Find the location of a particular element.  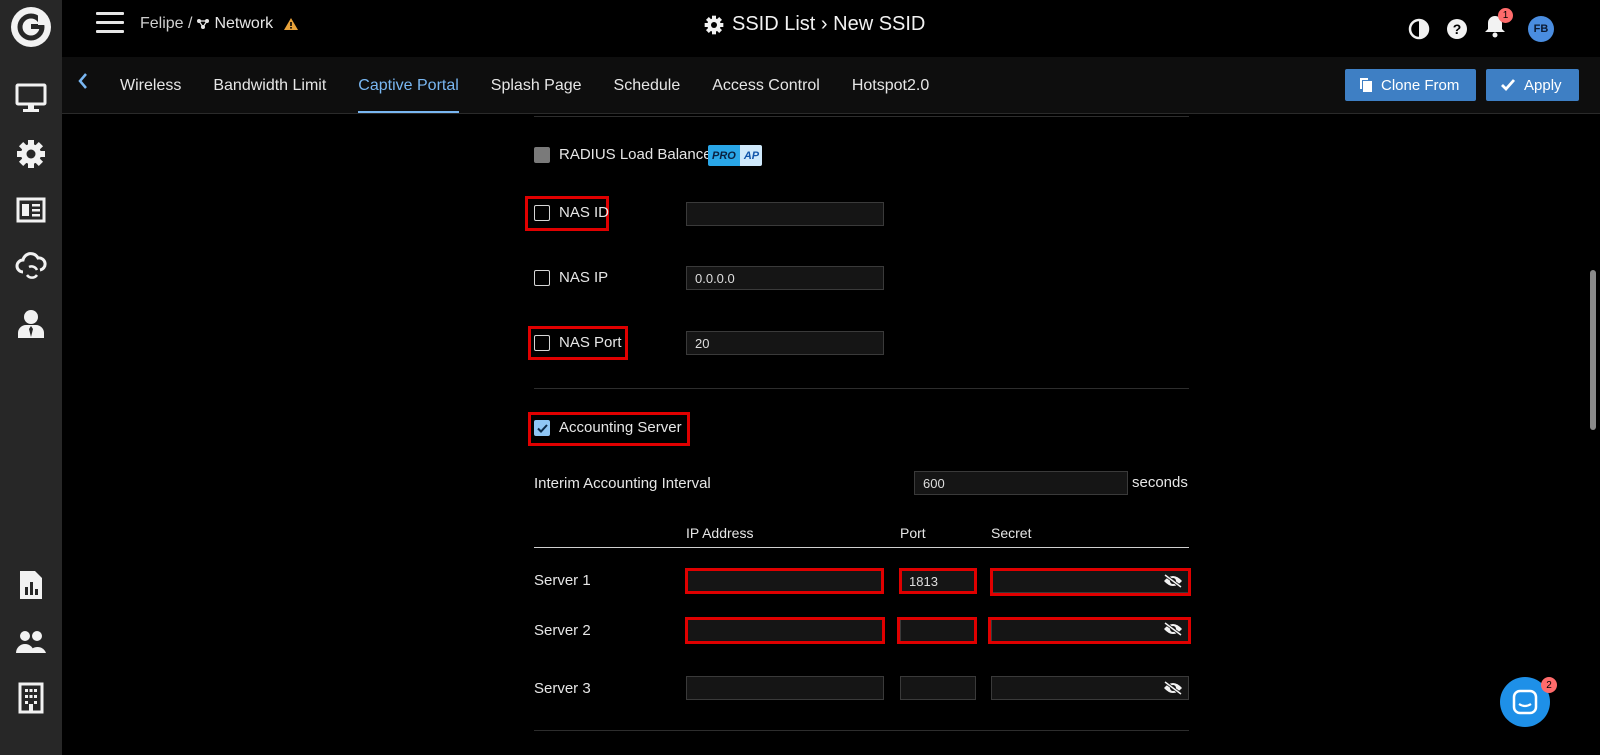

top-actions: ? 1 FB is located at coordinates (1481, 25).